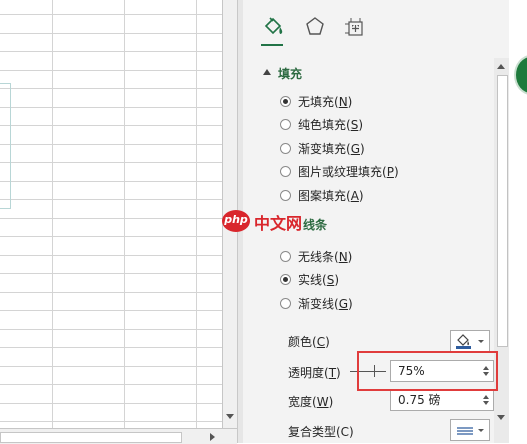  I want to click on fill-section-title: 填充, so click(290, 73).